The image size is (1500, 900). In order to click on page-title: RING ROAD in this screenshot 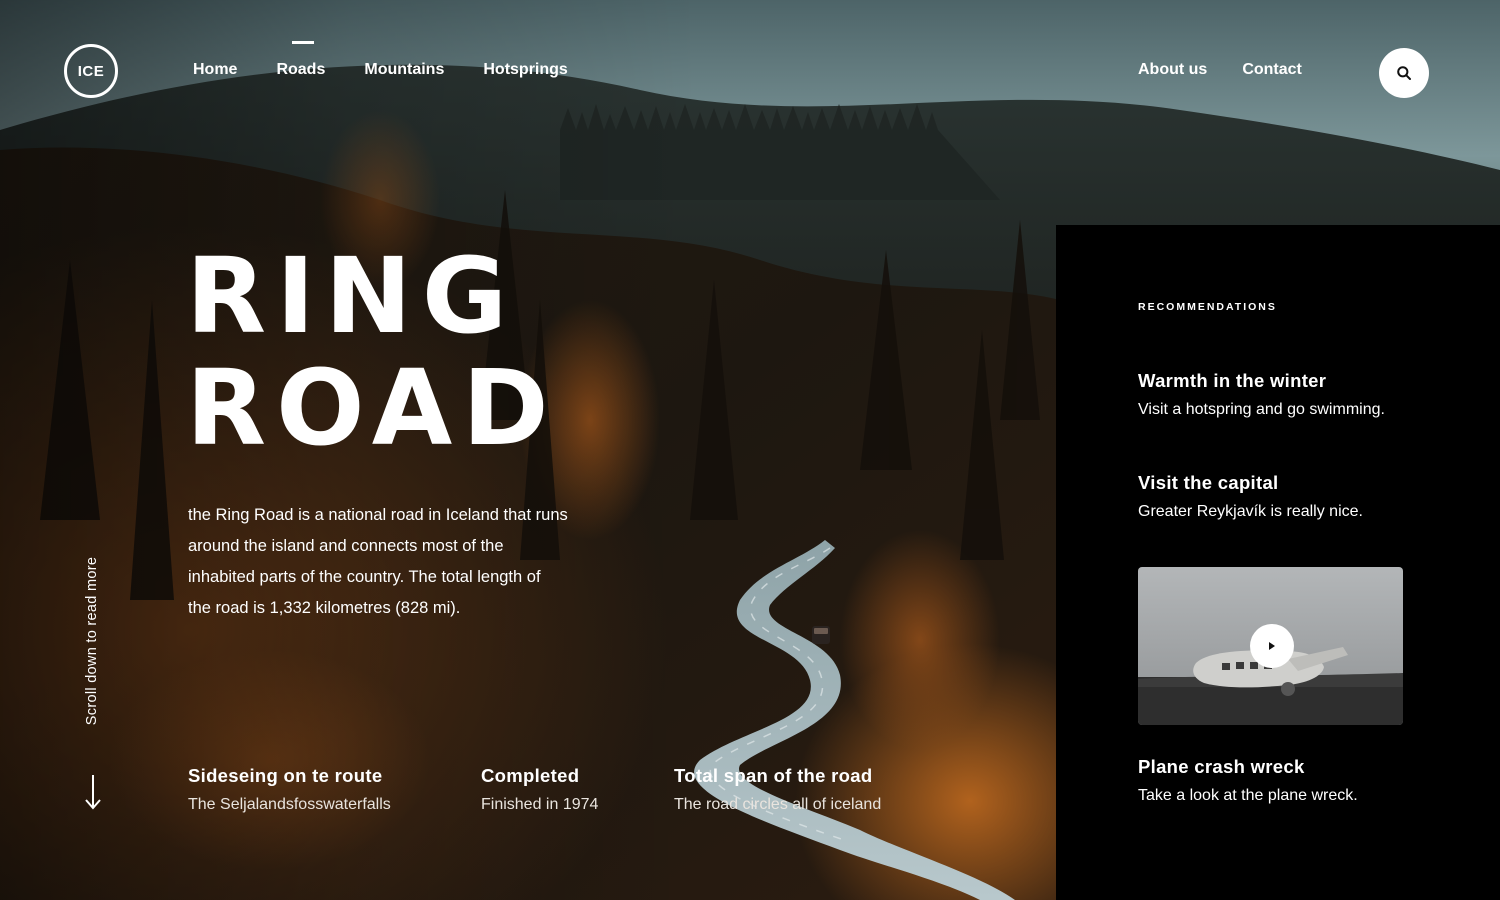, I will do `click(372, 352)`.